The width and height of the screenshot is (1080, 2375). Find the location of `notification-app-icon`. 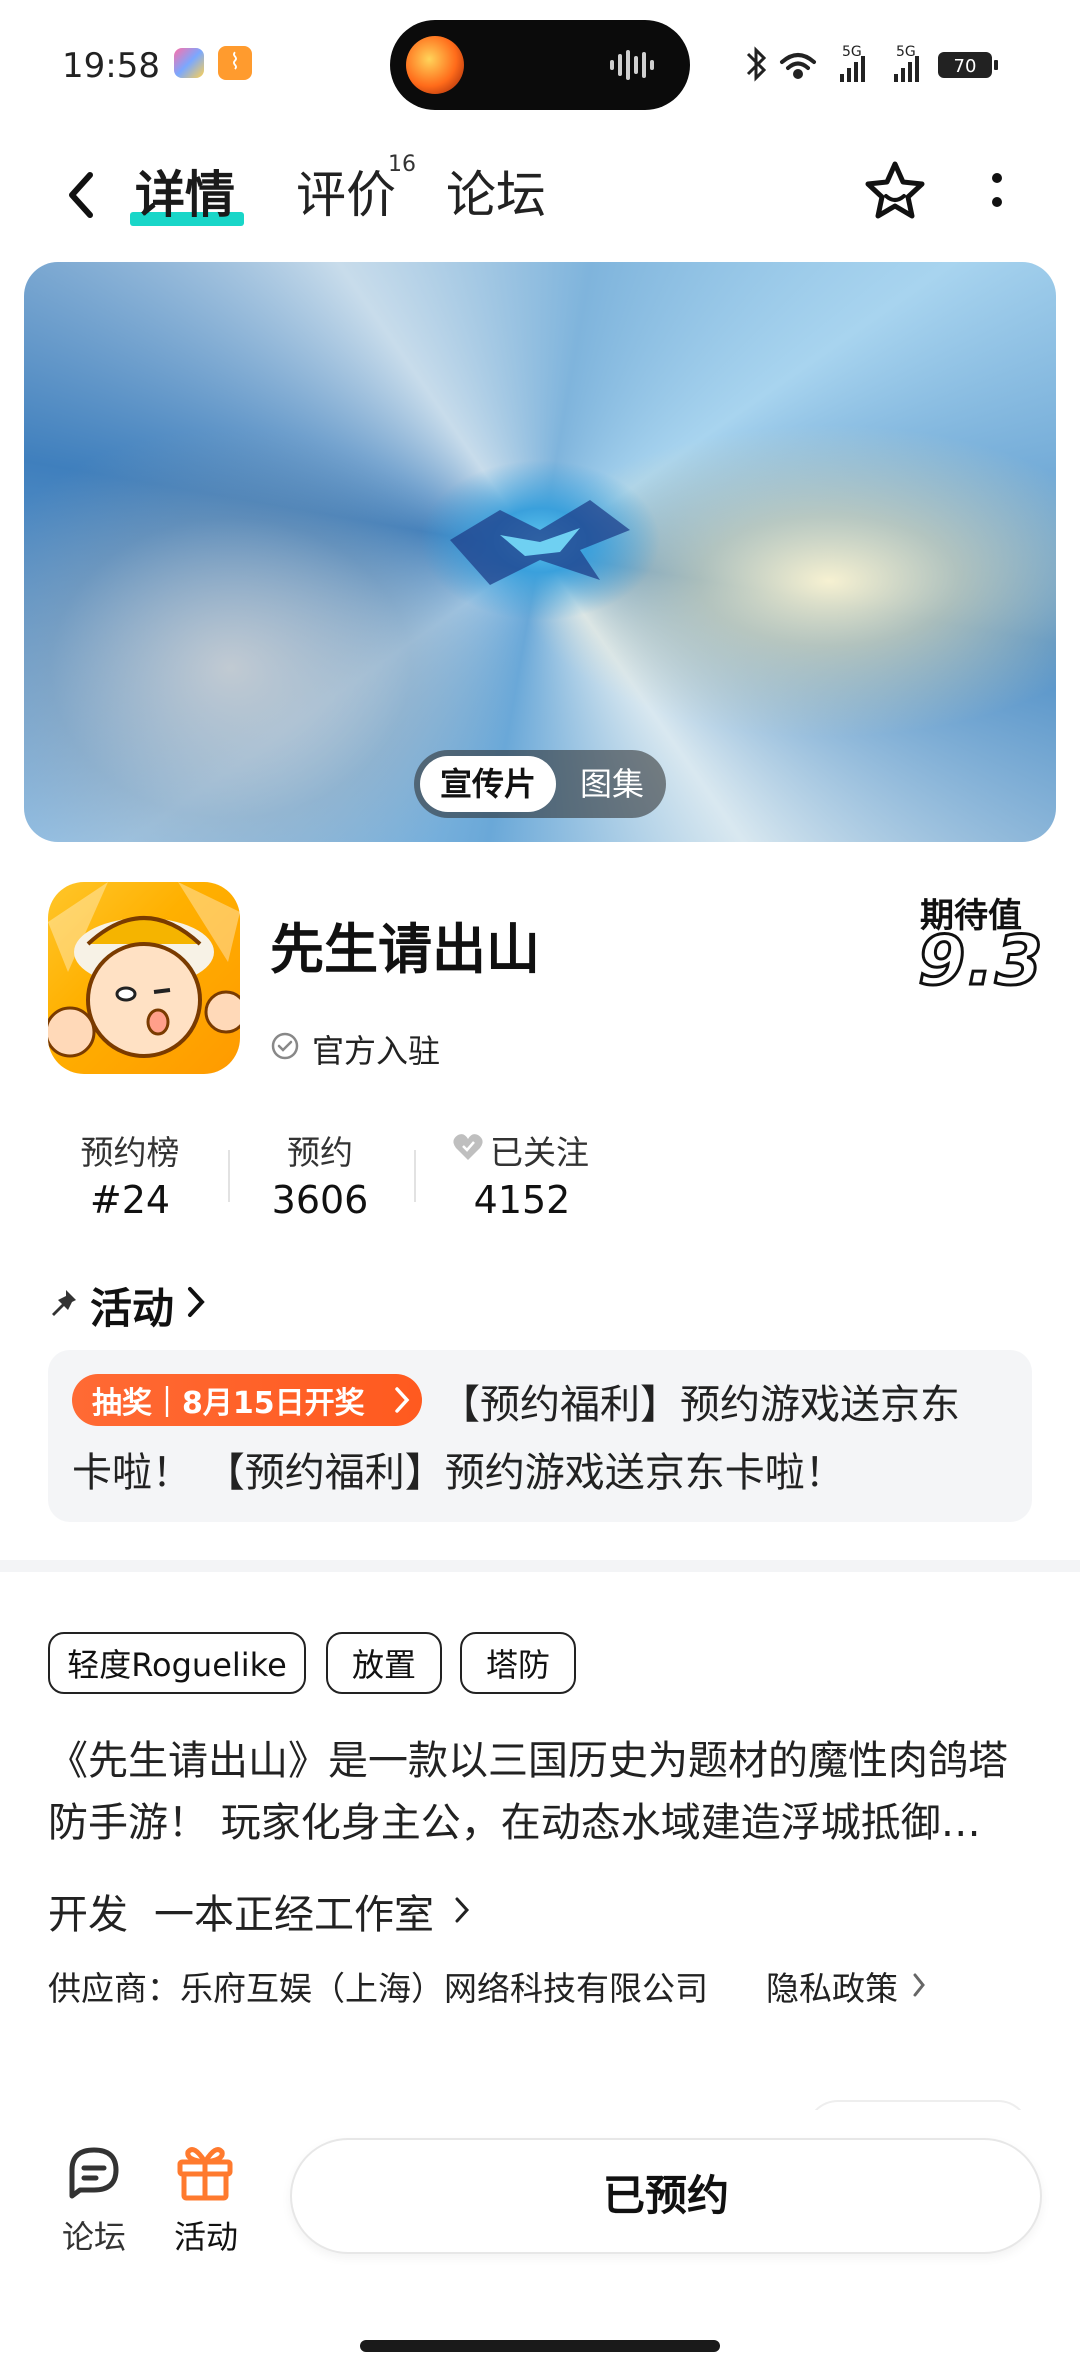

notification-app-icon is located at coordinates (189, 63).